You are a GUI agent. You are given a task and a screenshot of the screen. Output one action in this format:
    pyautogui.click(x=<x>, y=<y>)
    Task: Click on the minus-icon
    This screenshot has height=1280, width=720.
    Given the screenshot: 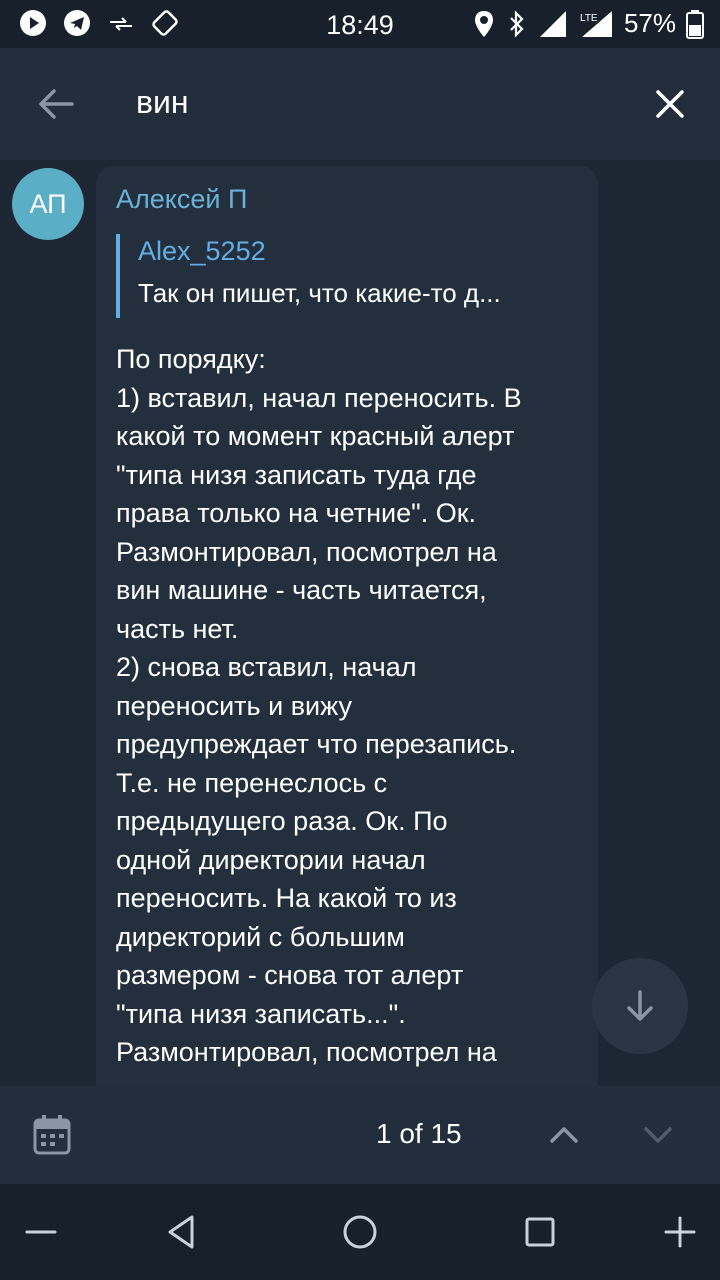 What is the action you would take?
    pyautogui.click(x=41, y=1232)
    